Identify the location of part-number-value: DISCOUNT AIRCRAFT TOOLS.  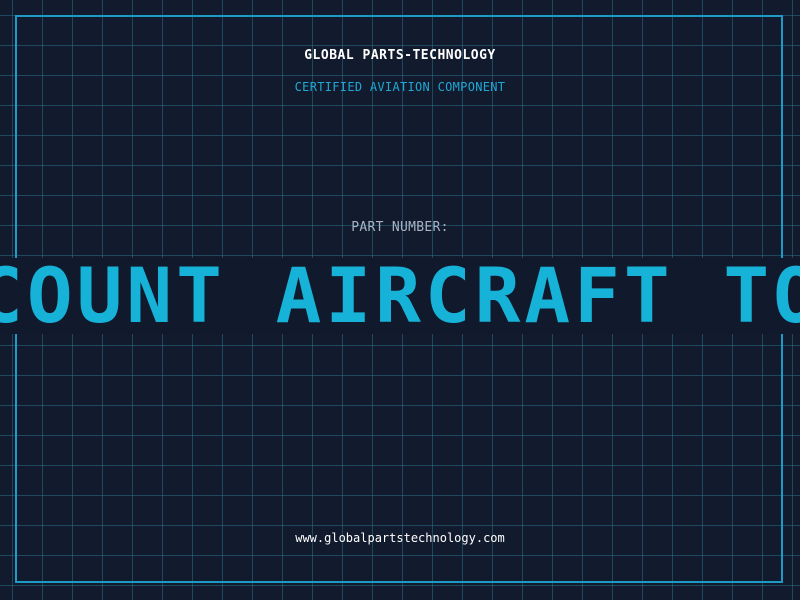
(400, 296).